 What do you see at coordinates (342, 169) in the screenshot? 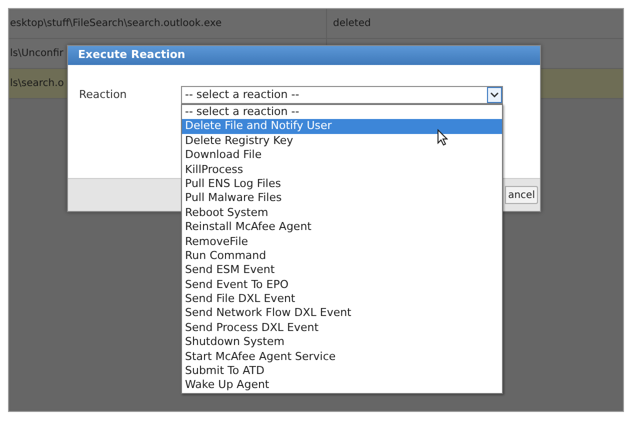
I see `dropdown-option: KillProcess` at bounding box center [342, 169].